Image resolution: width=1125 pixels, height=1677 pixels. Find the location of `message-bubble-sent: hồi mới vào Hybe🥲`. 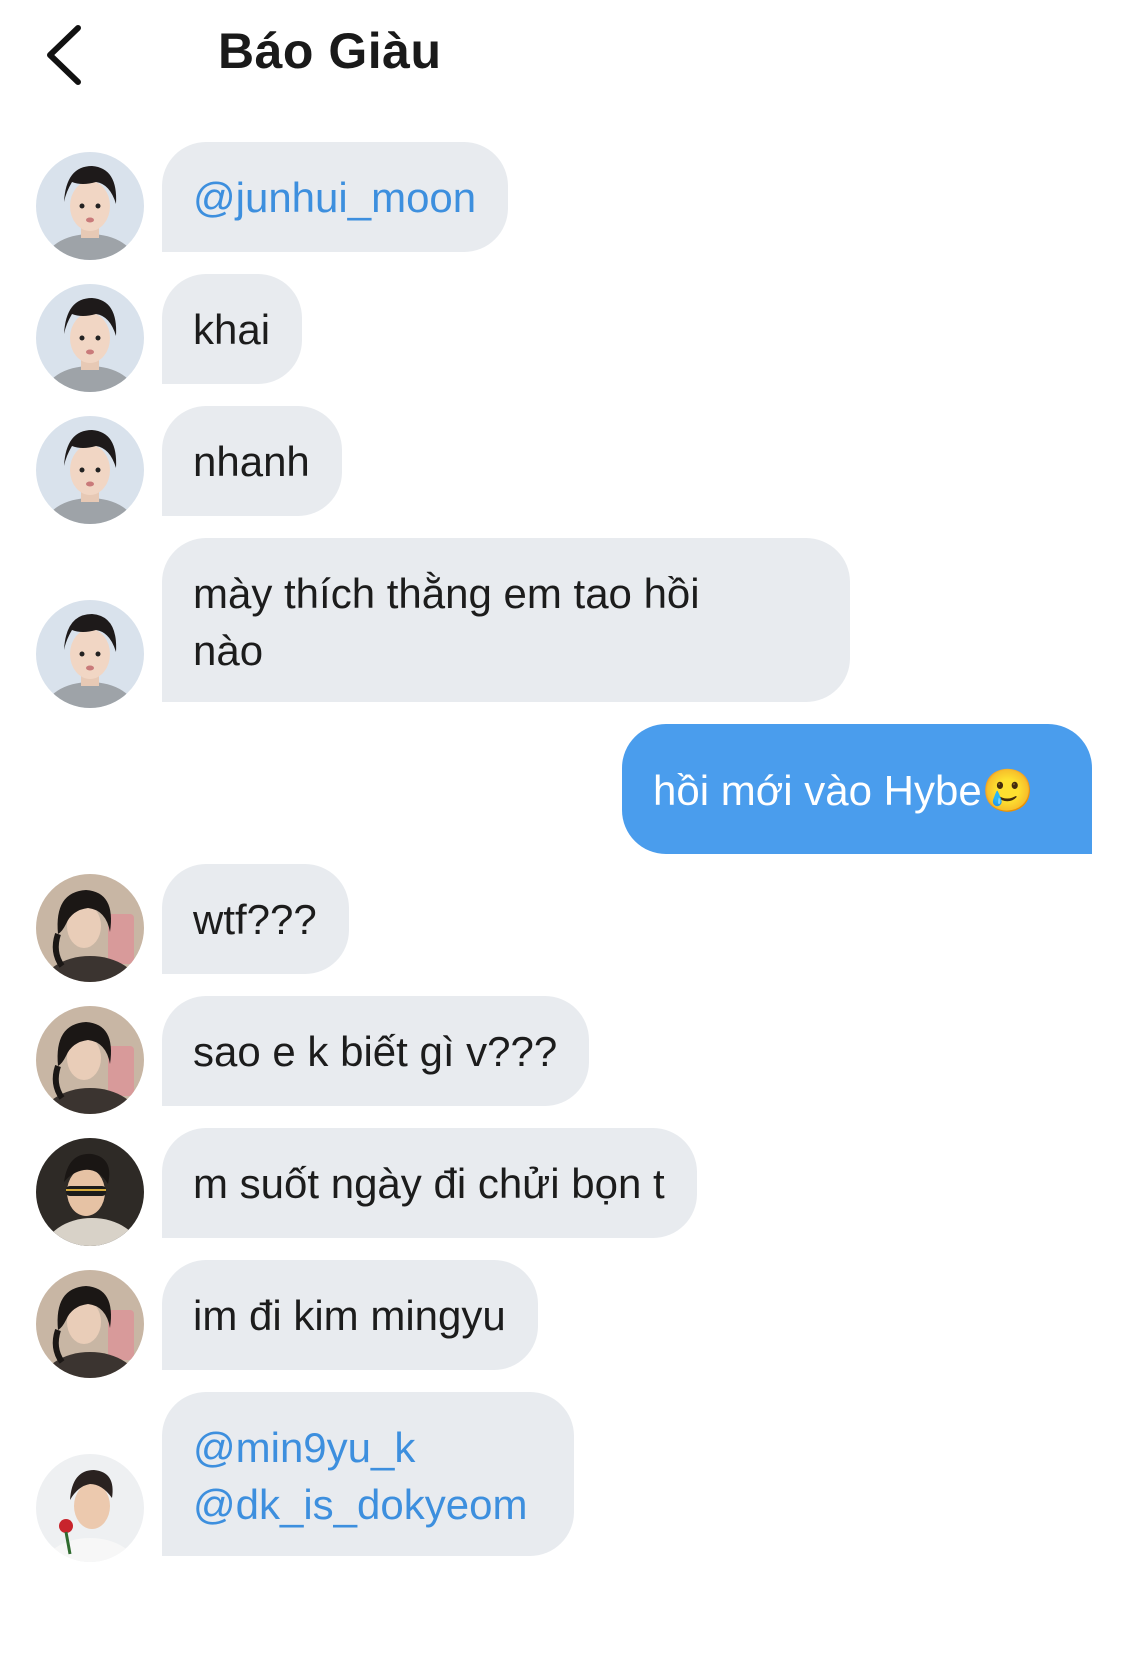

message-bubble-sent: hồi mới vào Hybe🥲 is located at coordinates (857, 789).